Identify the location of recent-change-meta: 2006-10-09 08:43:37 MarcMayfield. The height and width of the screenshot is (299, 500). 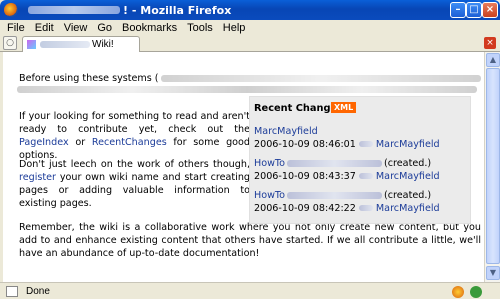
(347, 176).